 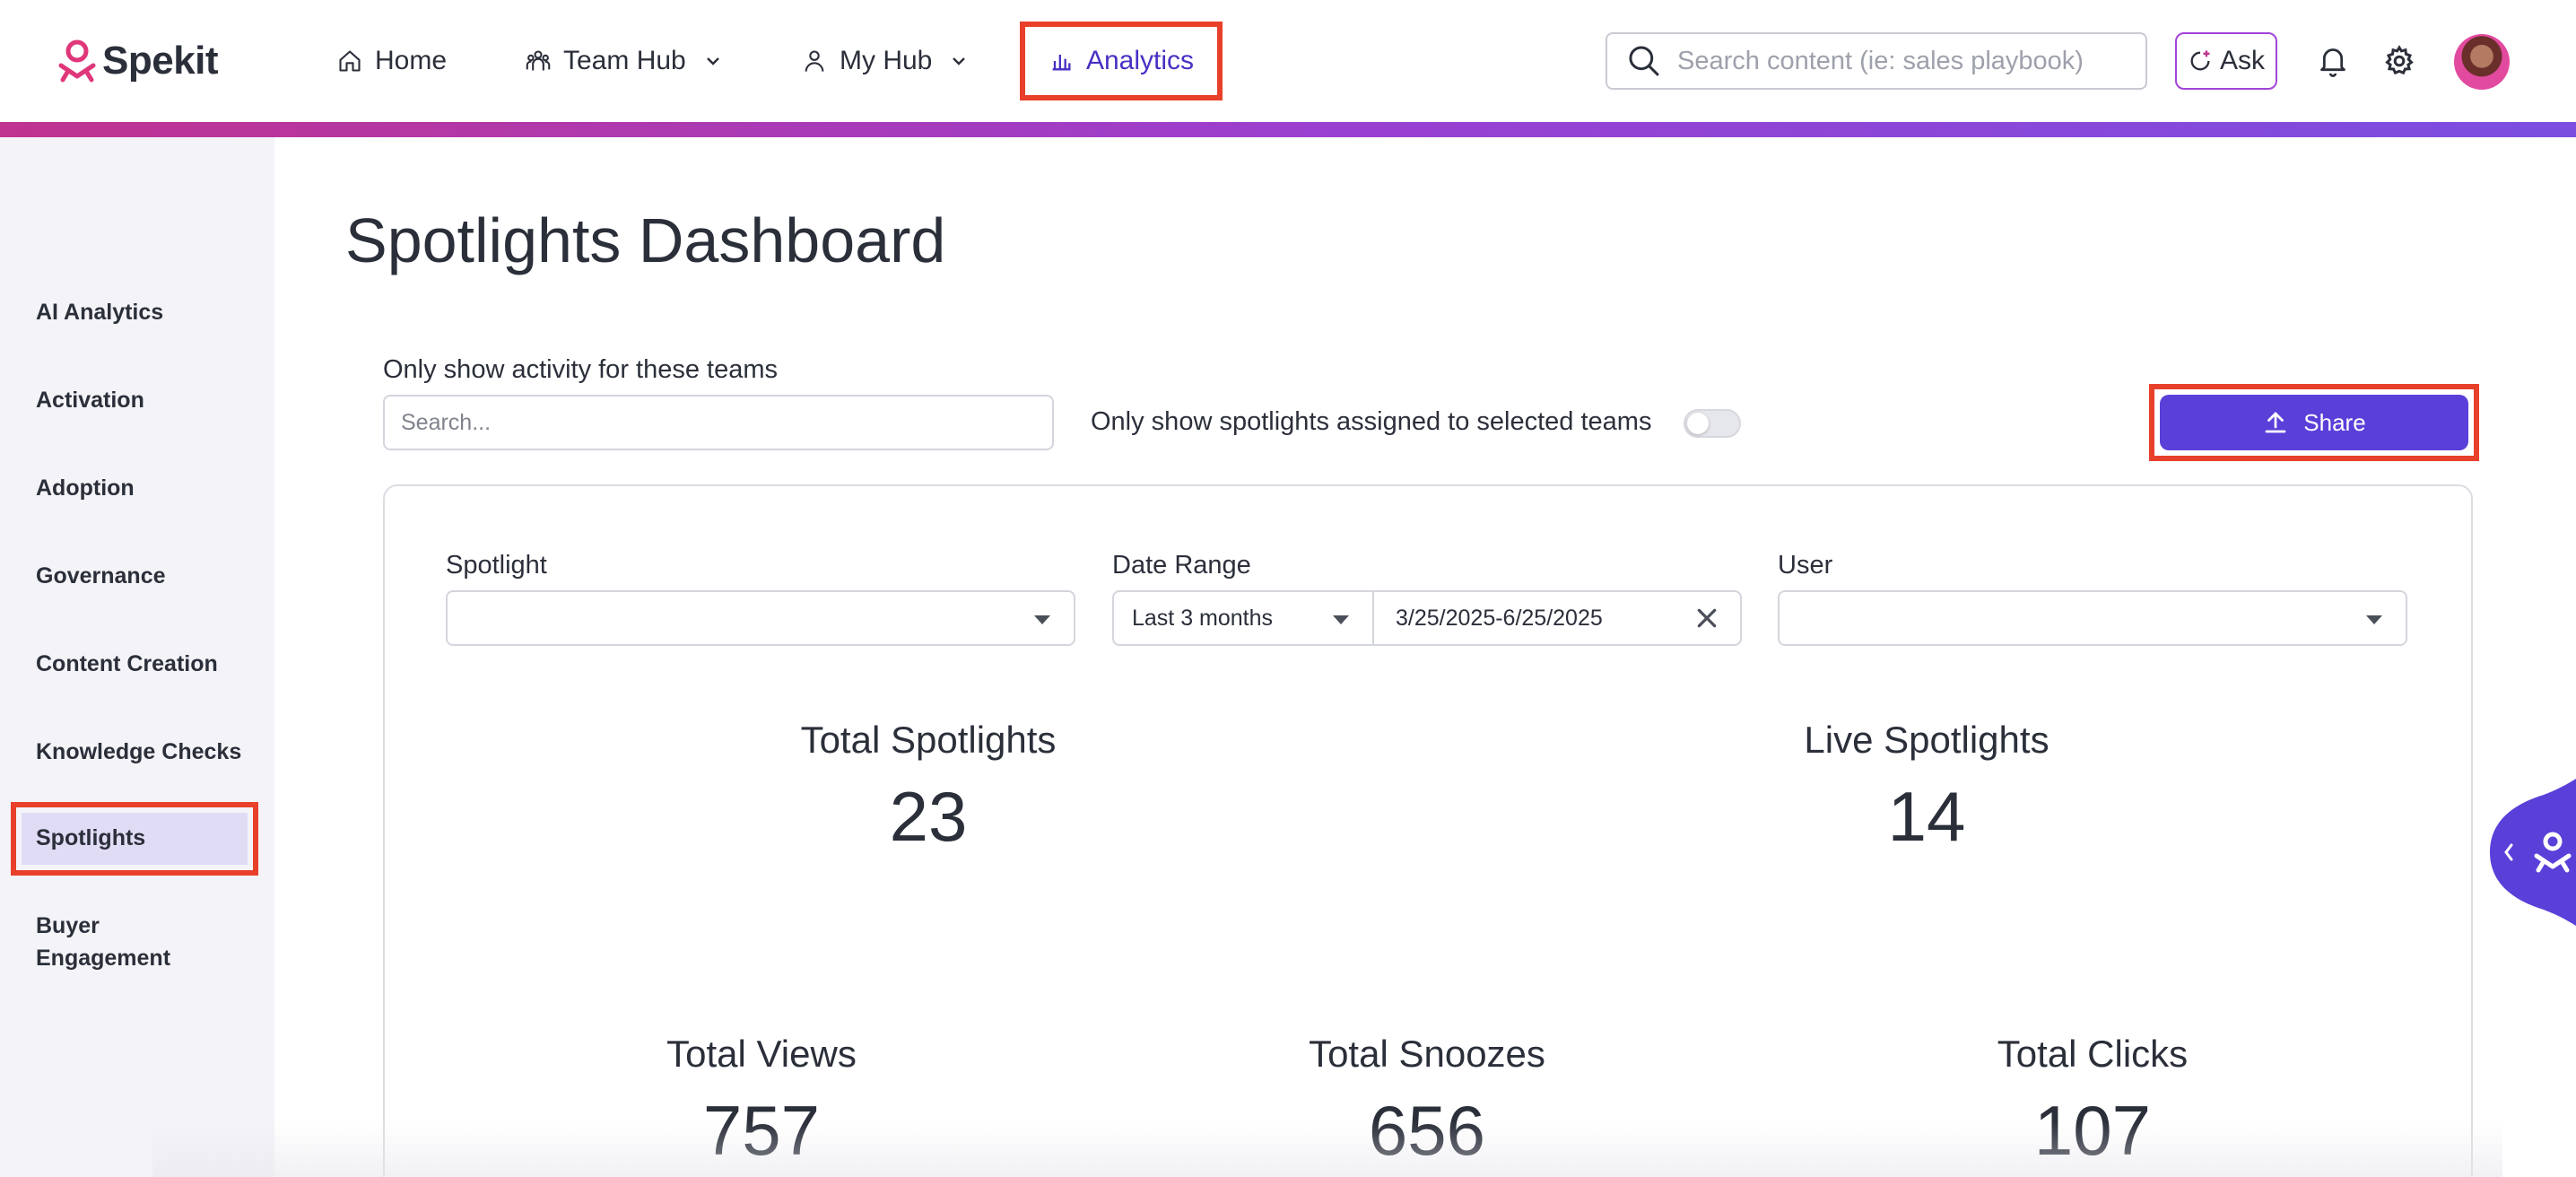 What do you see at coordinates (1140, 61) in the screenshot?
I see `nav-analytics-label: Analytics` at bounding box center [1140, 61].